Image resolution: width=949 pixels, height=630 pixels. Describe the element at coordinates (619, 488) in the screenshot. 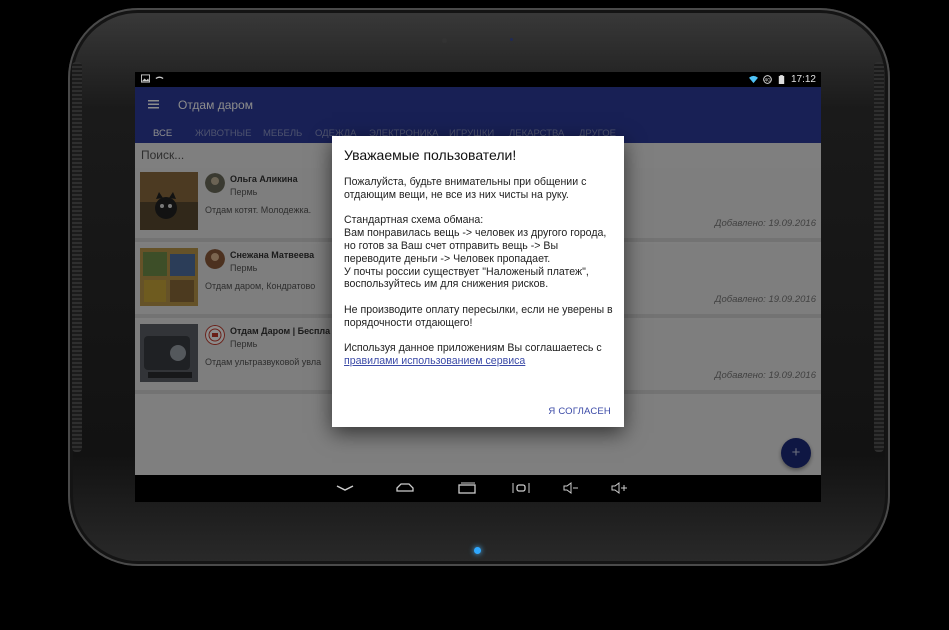

I see `volume-up-icon` at that location.